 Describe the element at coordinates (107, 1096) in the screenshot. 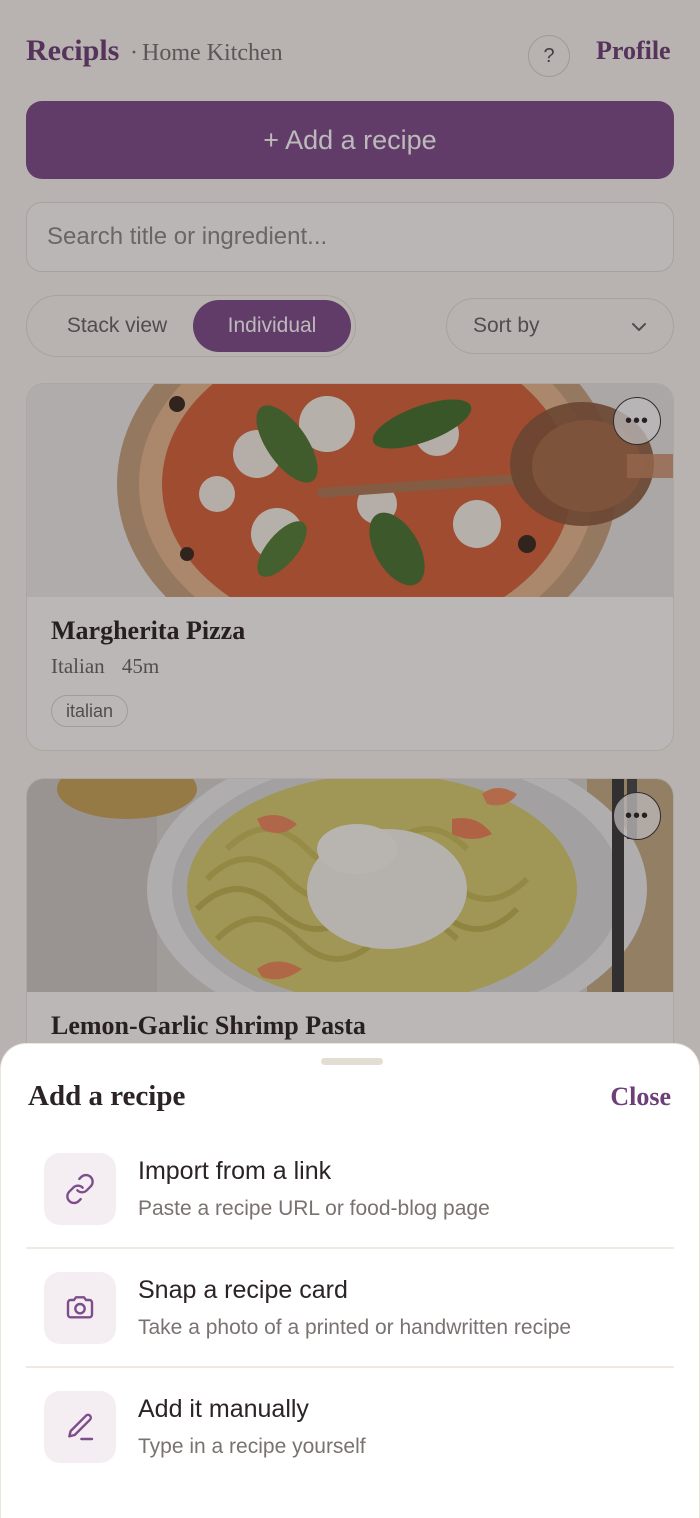

I see `sheet-title: Add a recipe` at that location.